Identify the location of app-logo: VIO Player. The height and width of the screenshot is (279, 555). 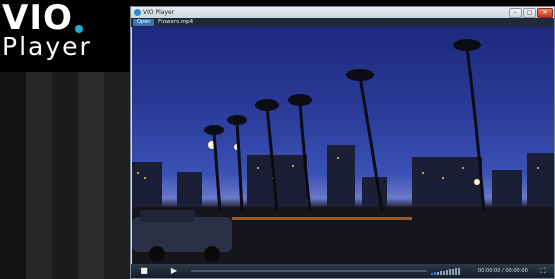
(47, 30).